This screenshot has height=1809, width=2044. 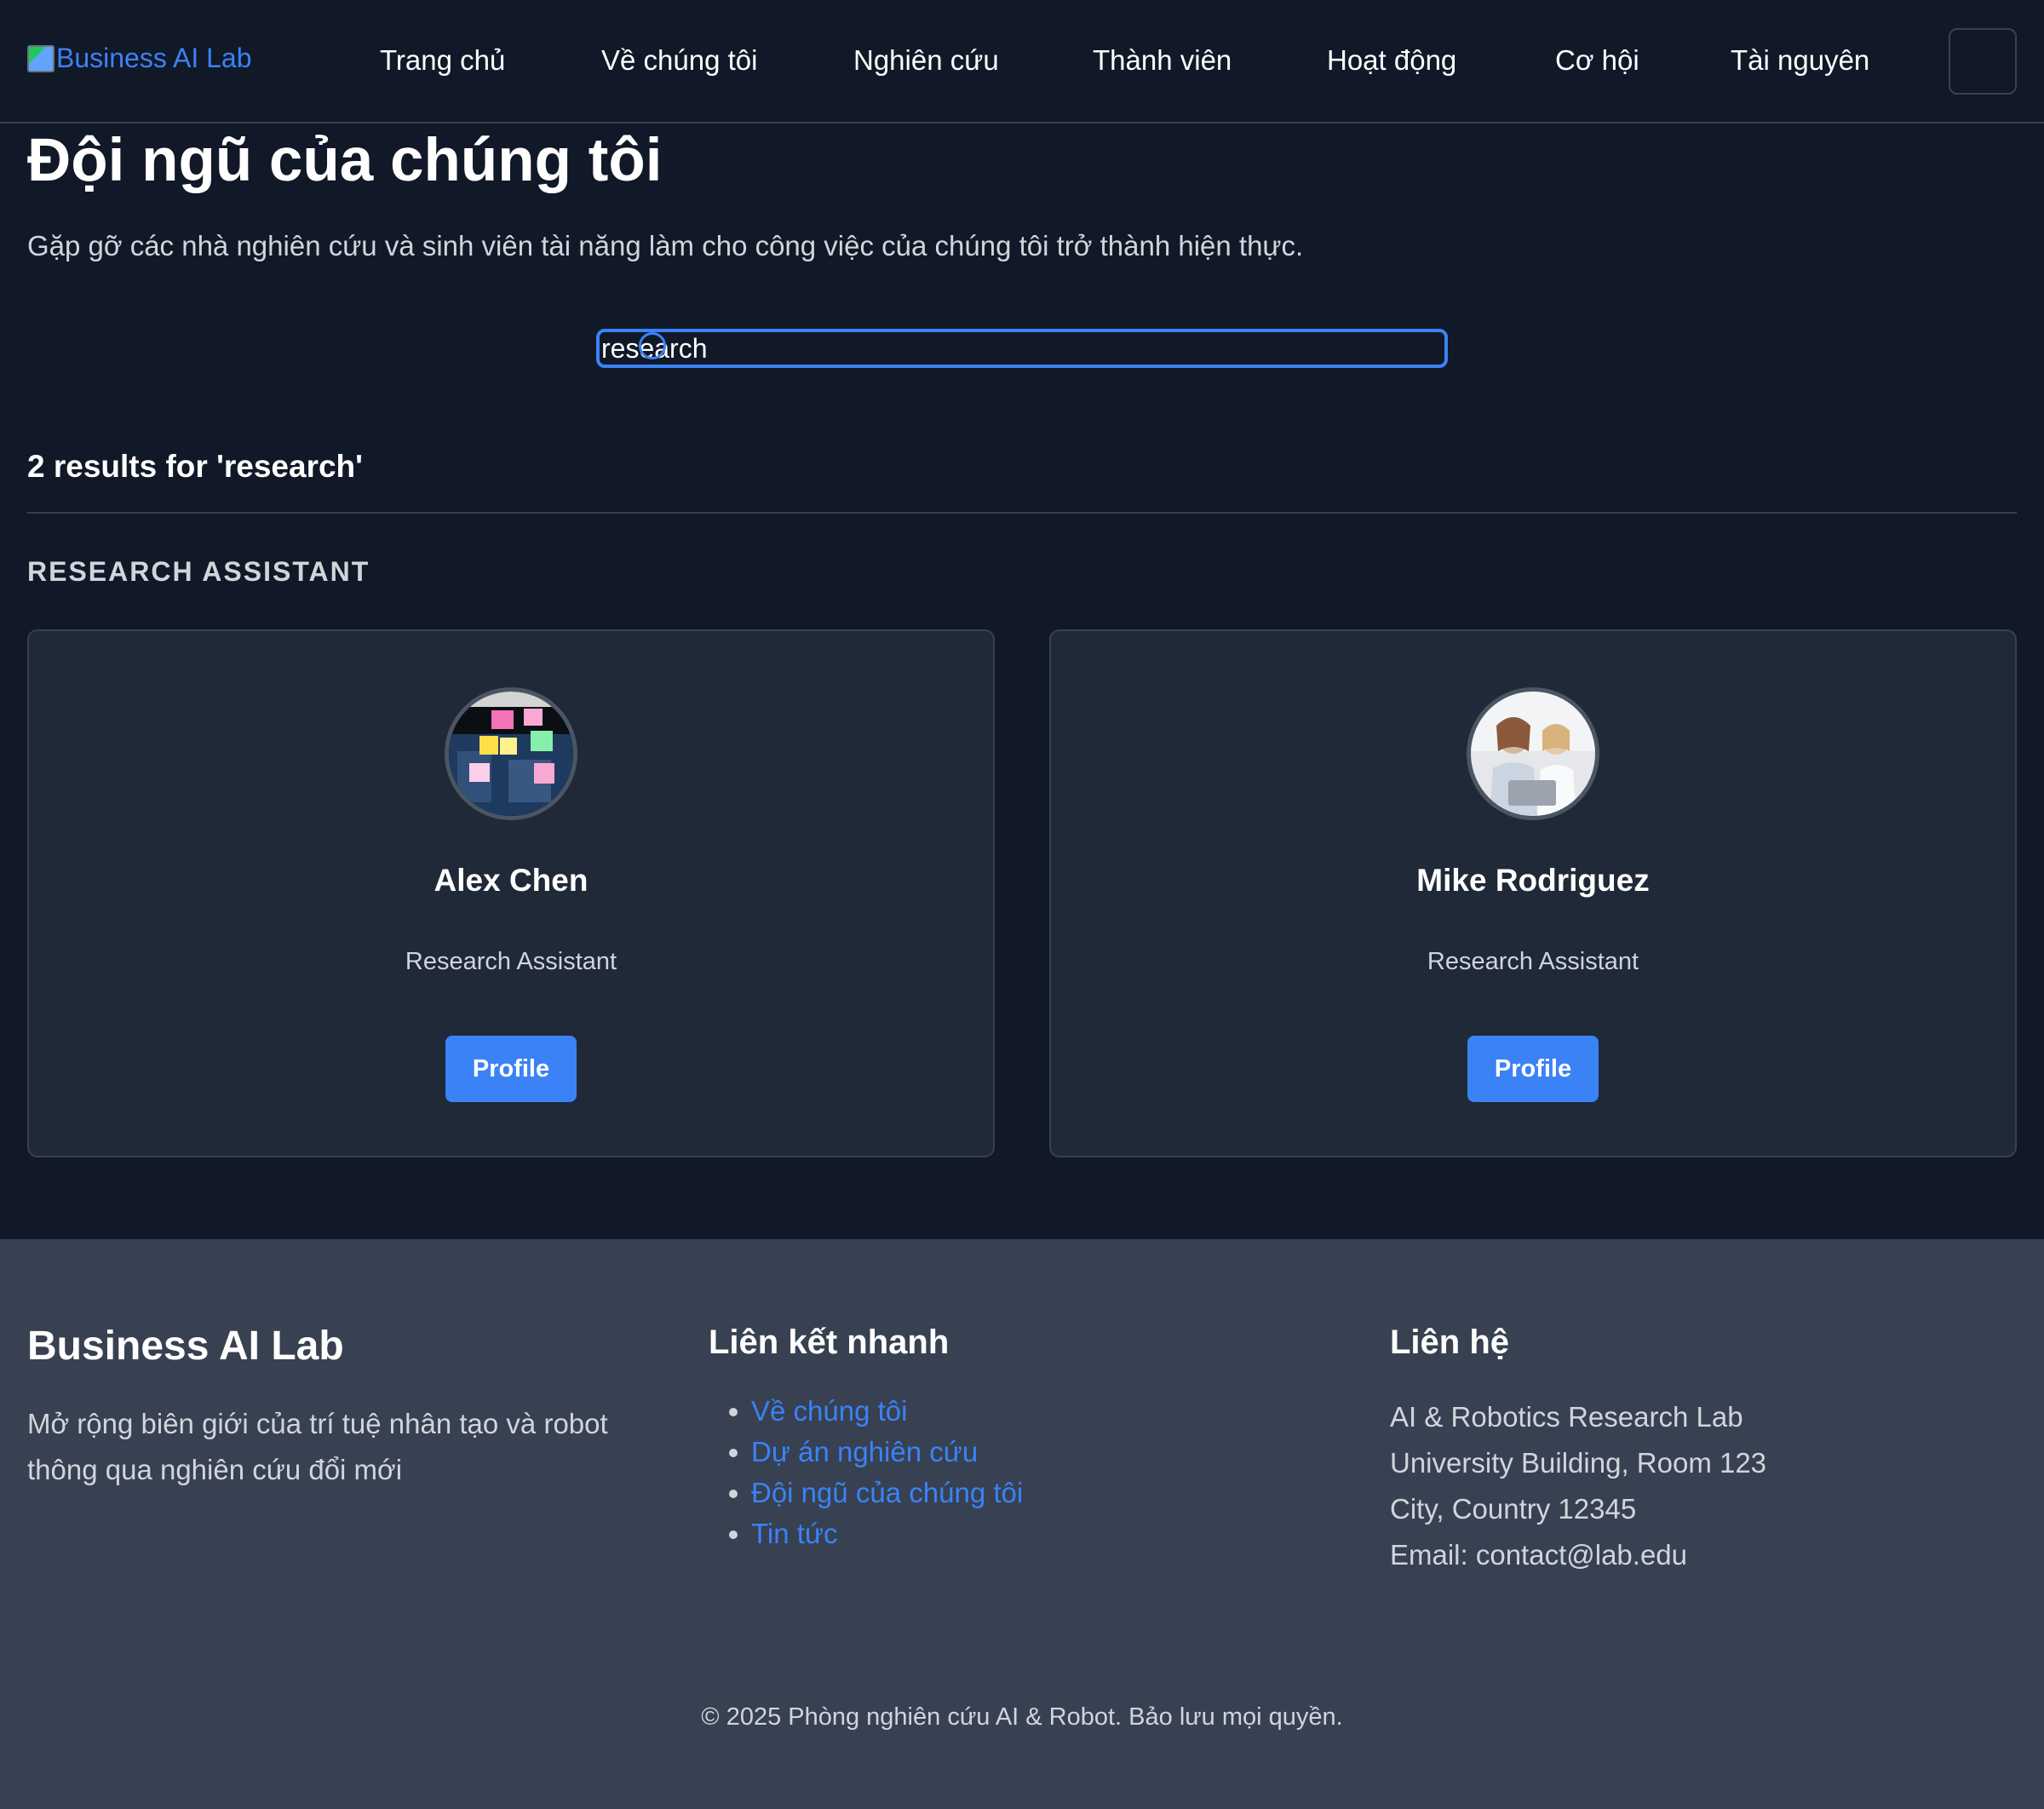 What do you see at coordinates (511, 880) in the screenshot?
I see `member-name: Alex Chen` at bounding box center [511, 880].